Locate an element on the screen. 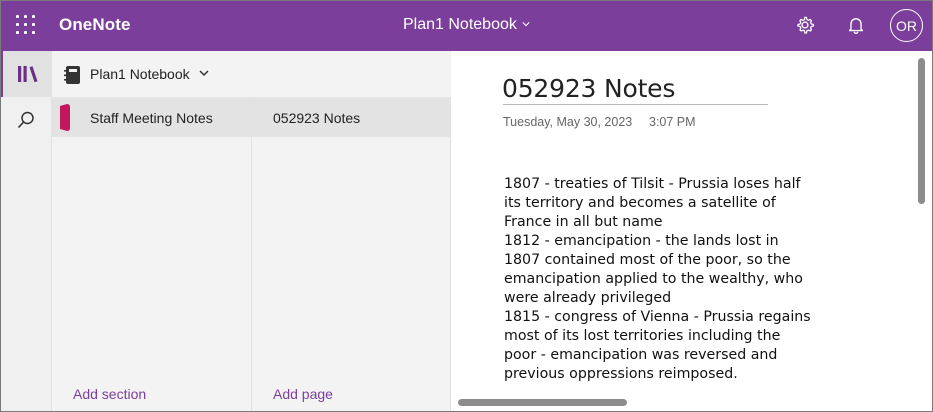  note-line: emancipation applied to the wealthy, who is located at coordinates (653, 279).